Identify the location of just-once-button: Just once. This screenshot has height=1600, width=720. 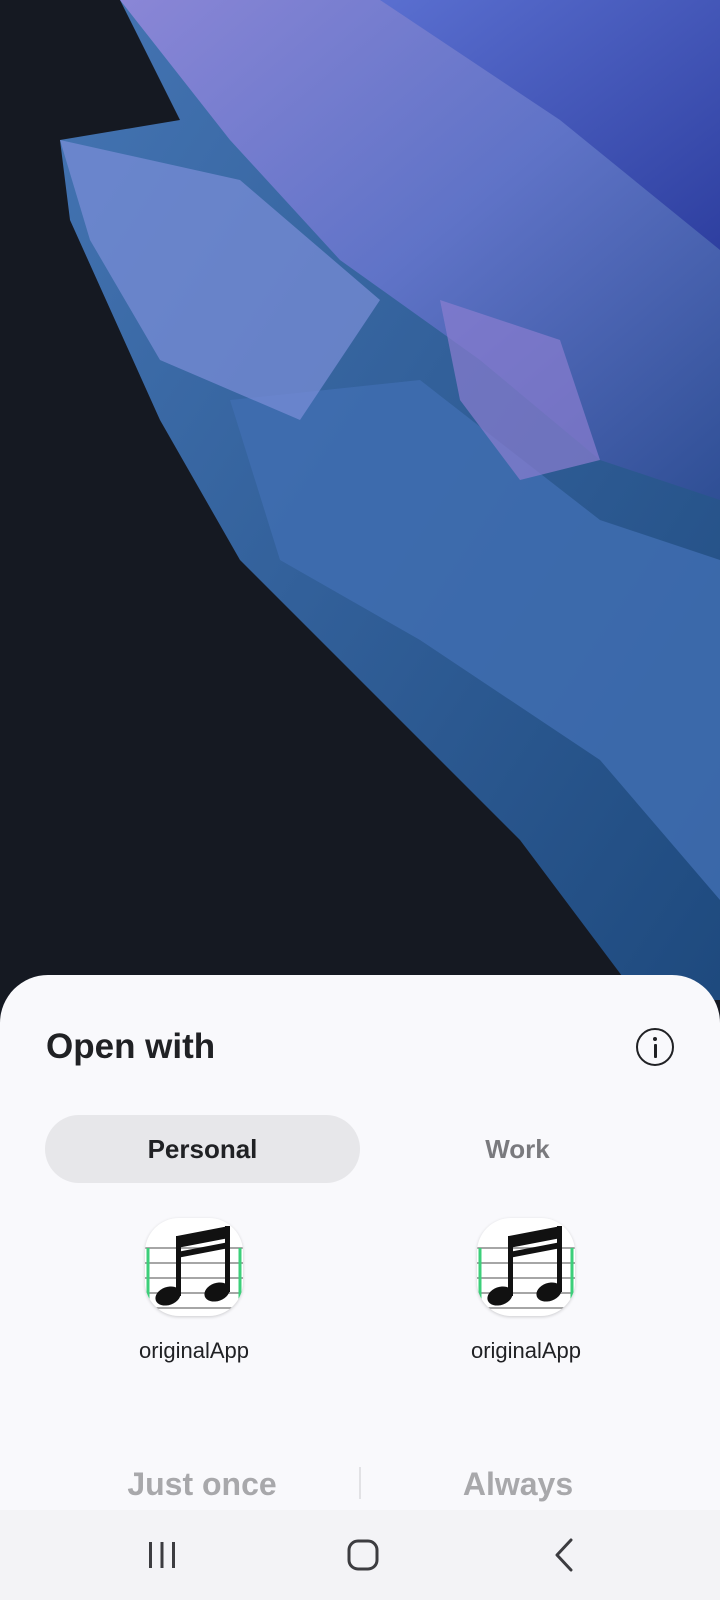
(202, 1484).